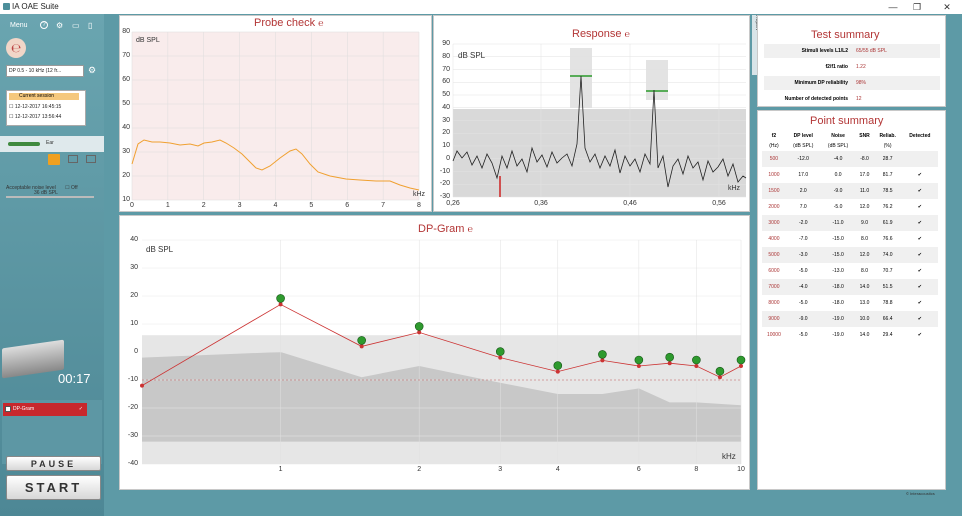 The height and width of the screenshot is (516, 962). What do you see at coordinates (947, 7) in the screenshot?
I see `close-button: ✕` at bounding box center [947, 7].